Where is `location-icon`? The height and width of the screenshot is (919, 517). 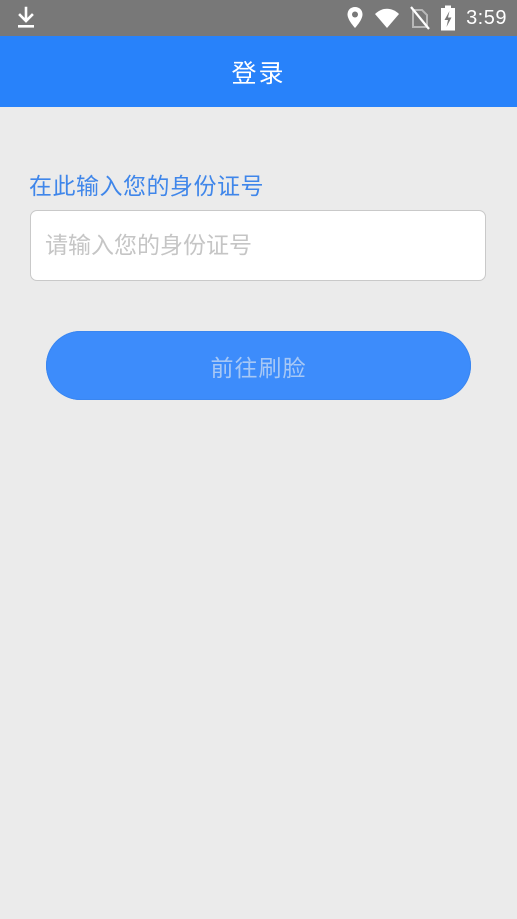
location-icon is located at coordinates (355, 18).